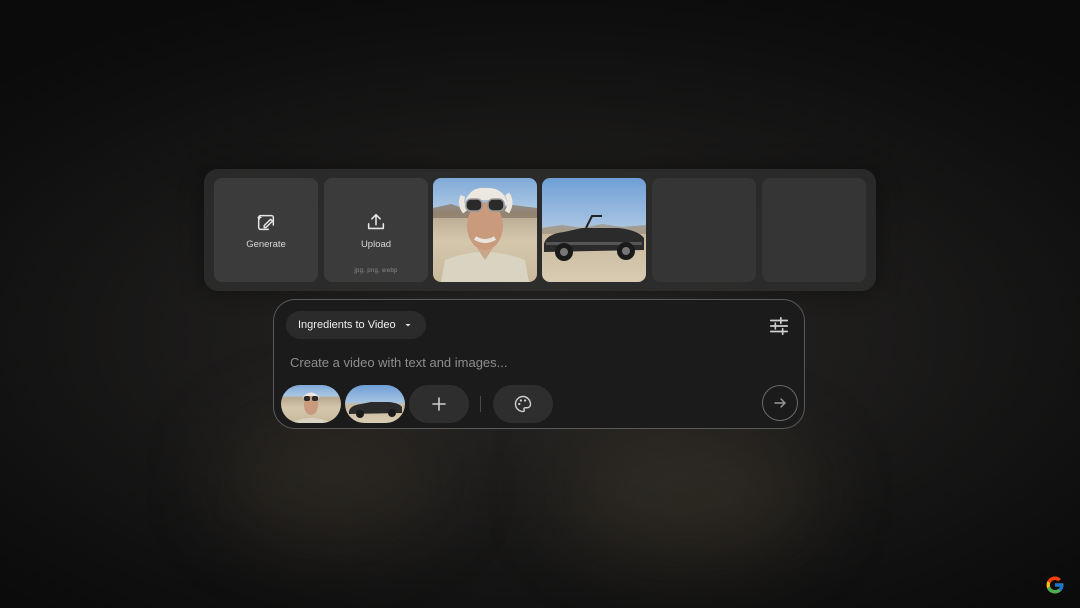 Image resolution: width=1080 pixels, height=608 pixels. I want to click on ambient-glow-left, so click(330, 480).